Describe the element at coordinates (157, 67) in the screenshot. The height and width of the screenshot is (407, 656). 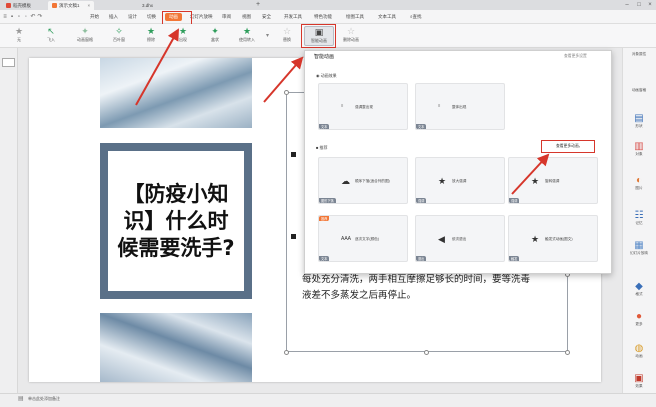
I see `arrow-to-animation-menu` at that location.